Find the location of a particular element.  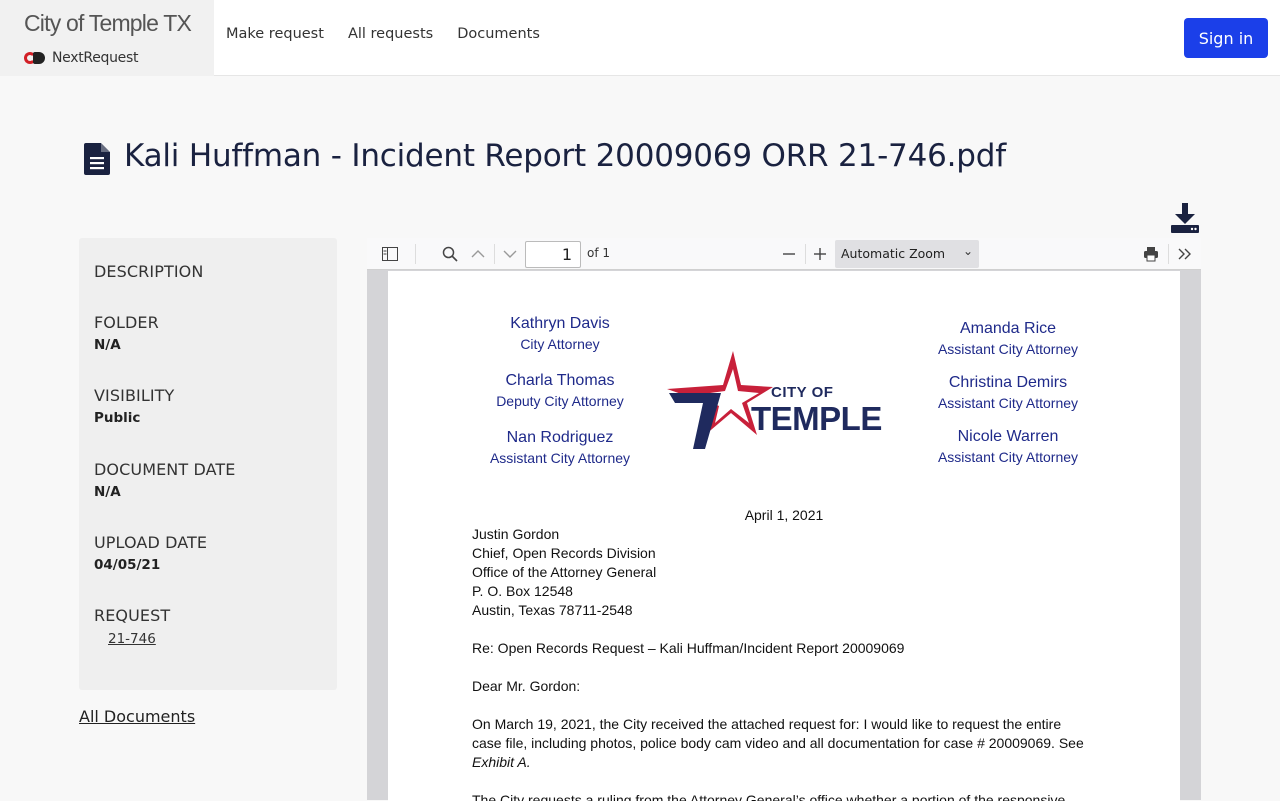

brand-block: City of Temple TX NextRequest is located at coordinates (107, 38).